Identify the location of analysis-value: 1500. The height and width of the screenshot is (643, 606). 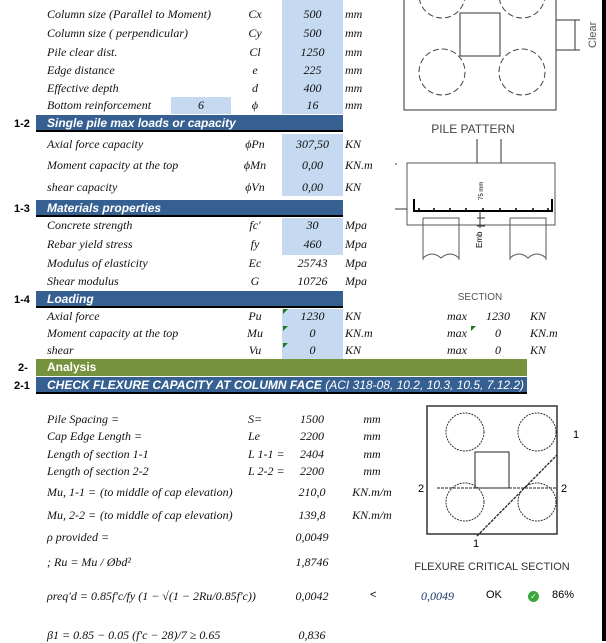
(312, 419).